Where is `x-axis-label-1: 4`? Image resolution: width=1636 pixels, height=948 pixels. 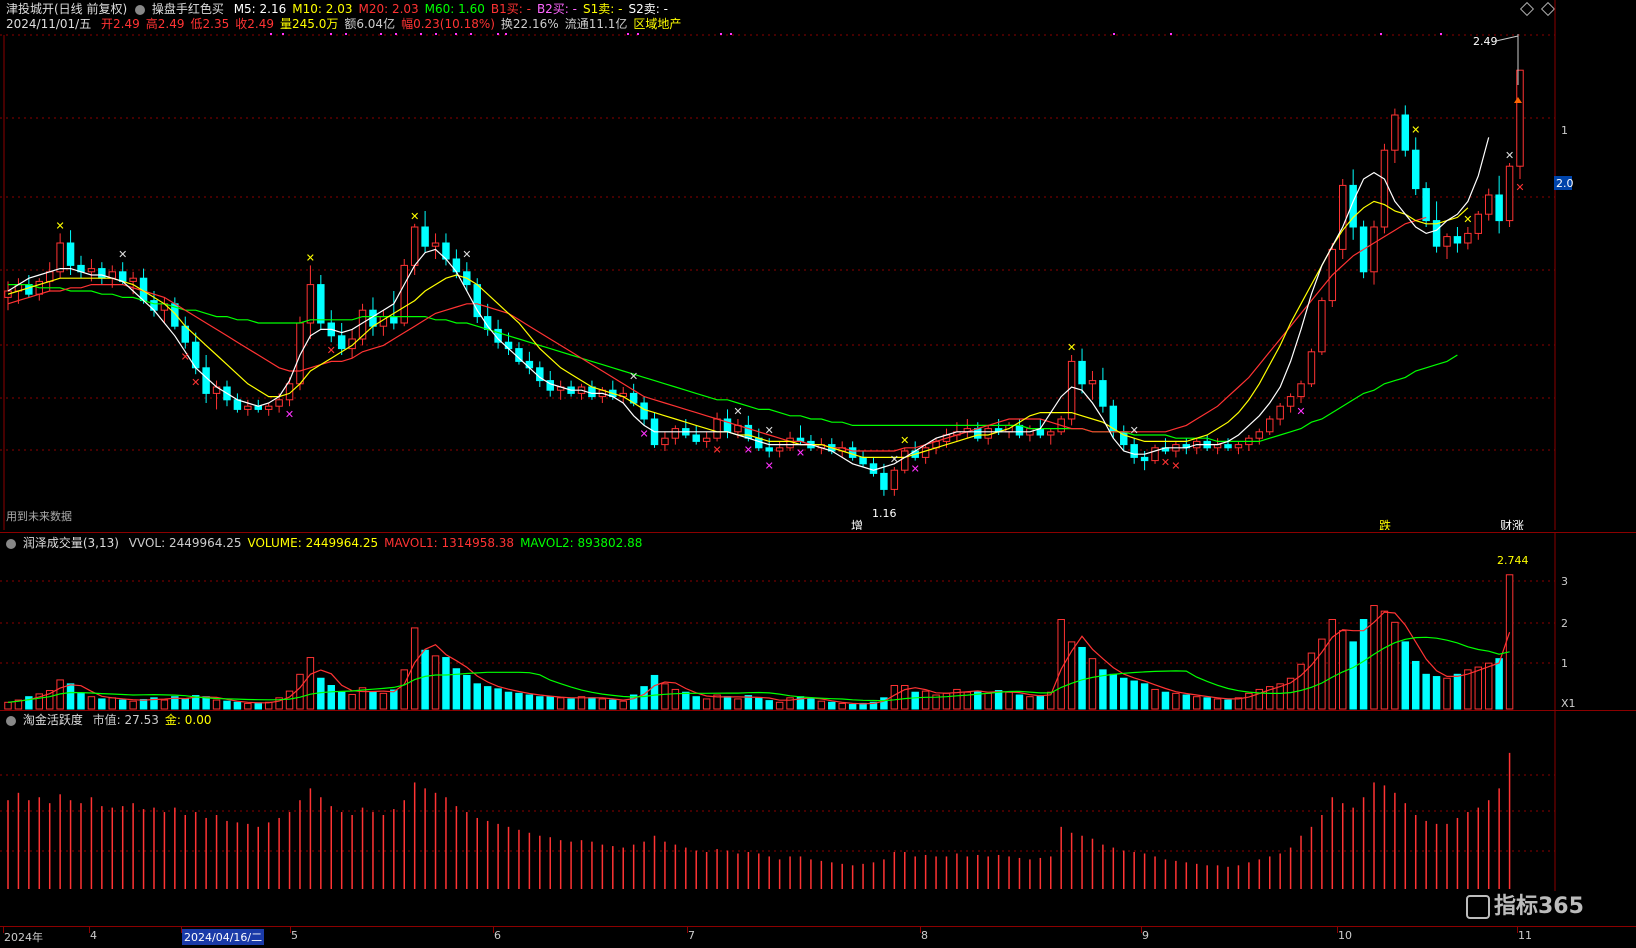
x-axis-label-1: 4 is located at coordinates (93, 935).